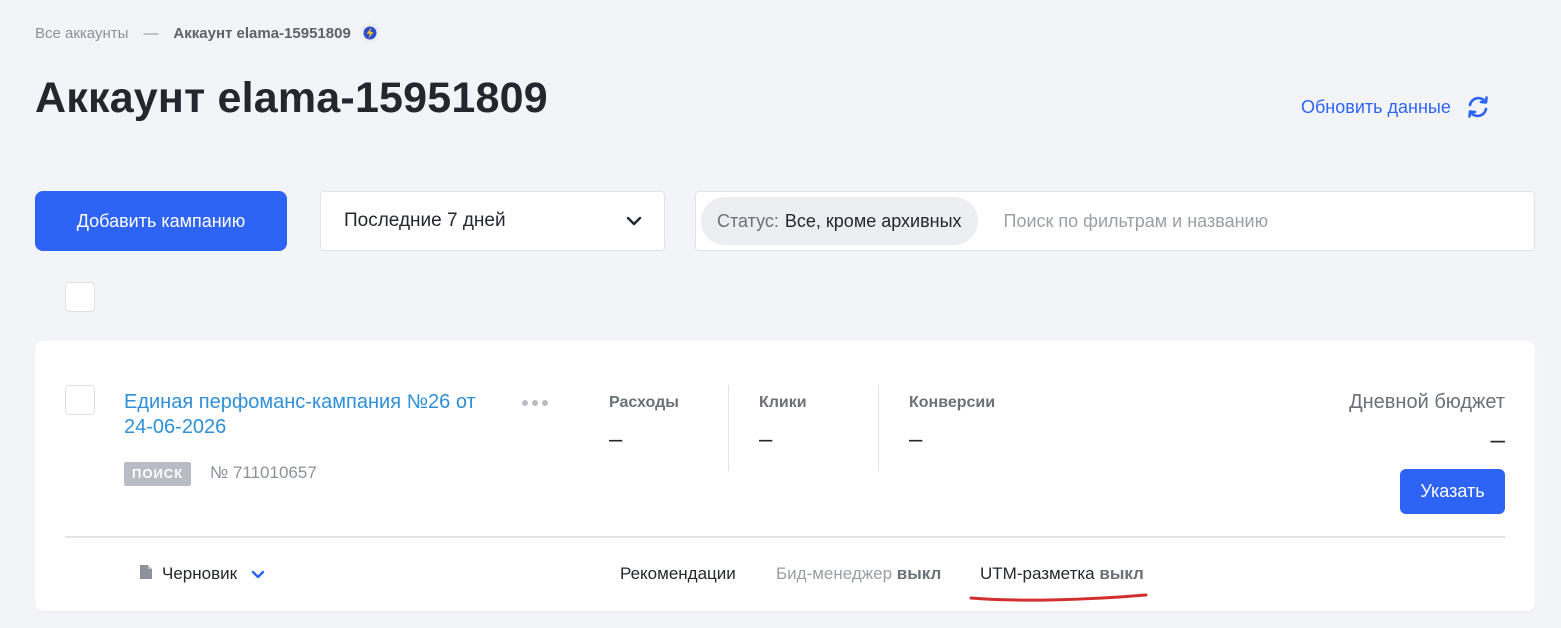 Image resolution: width=1561 pixels, height=628 pixels. Describe the element at coordinates (1497, 439) in the screenshot. I see `daily-budget-value: –` at that location.